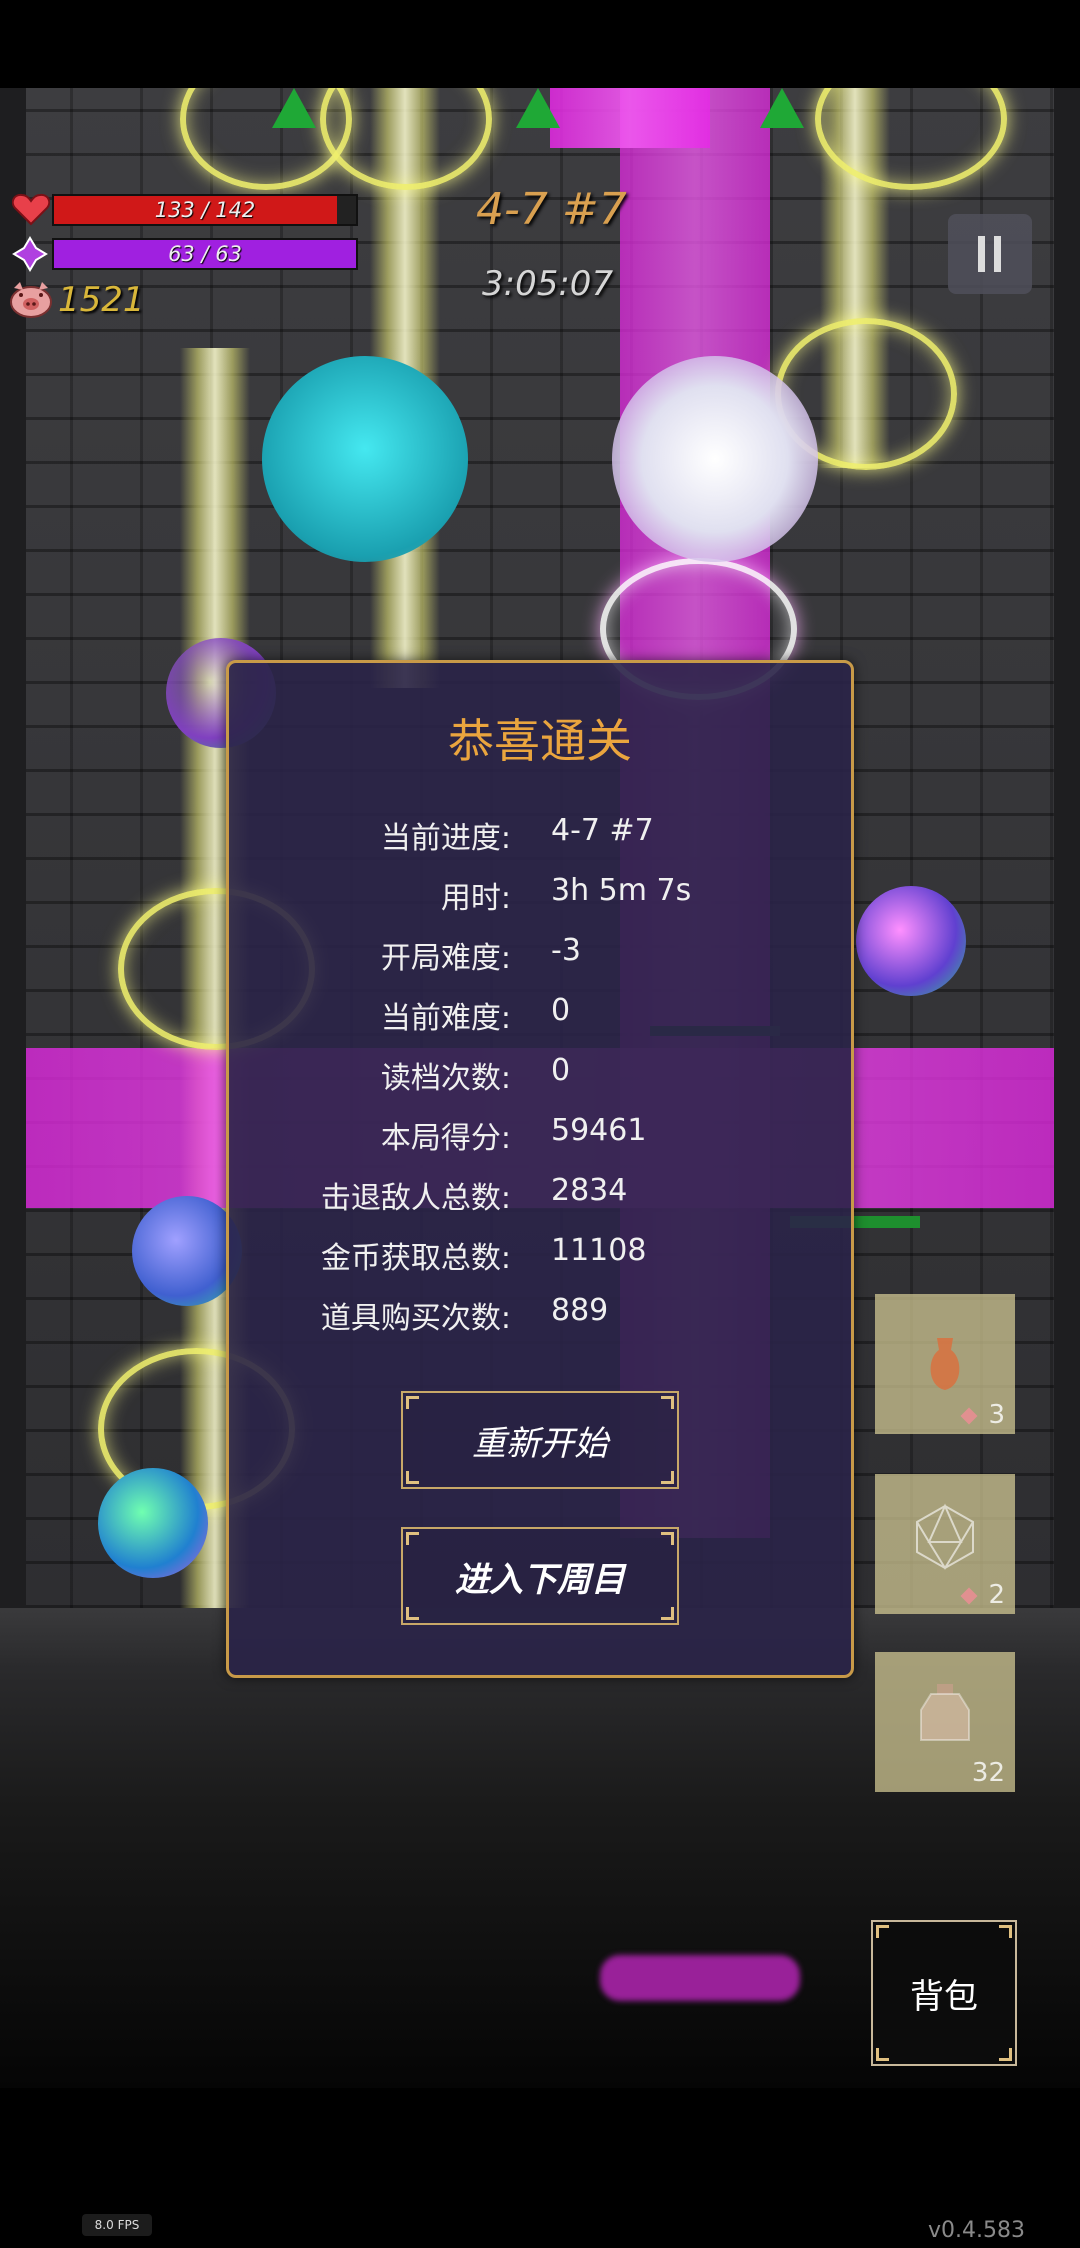 The width and height of the screenshot is (1080, 2248). I want to click on stat-row: 本局得分: 59461, so click(540, 1134).